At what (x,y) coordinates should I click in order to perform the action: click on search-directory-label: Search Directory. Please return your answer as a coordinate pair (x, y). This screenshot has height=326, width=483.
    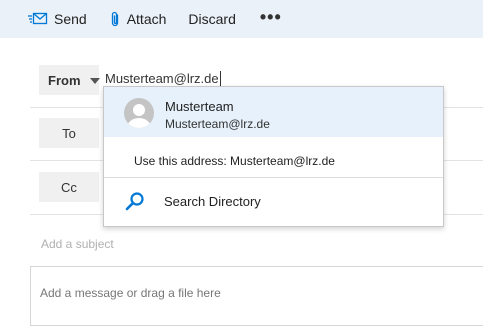
    Looking at the image, I should click on (212, 201).